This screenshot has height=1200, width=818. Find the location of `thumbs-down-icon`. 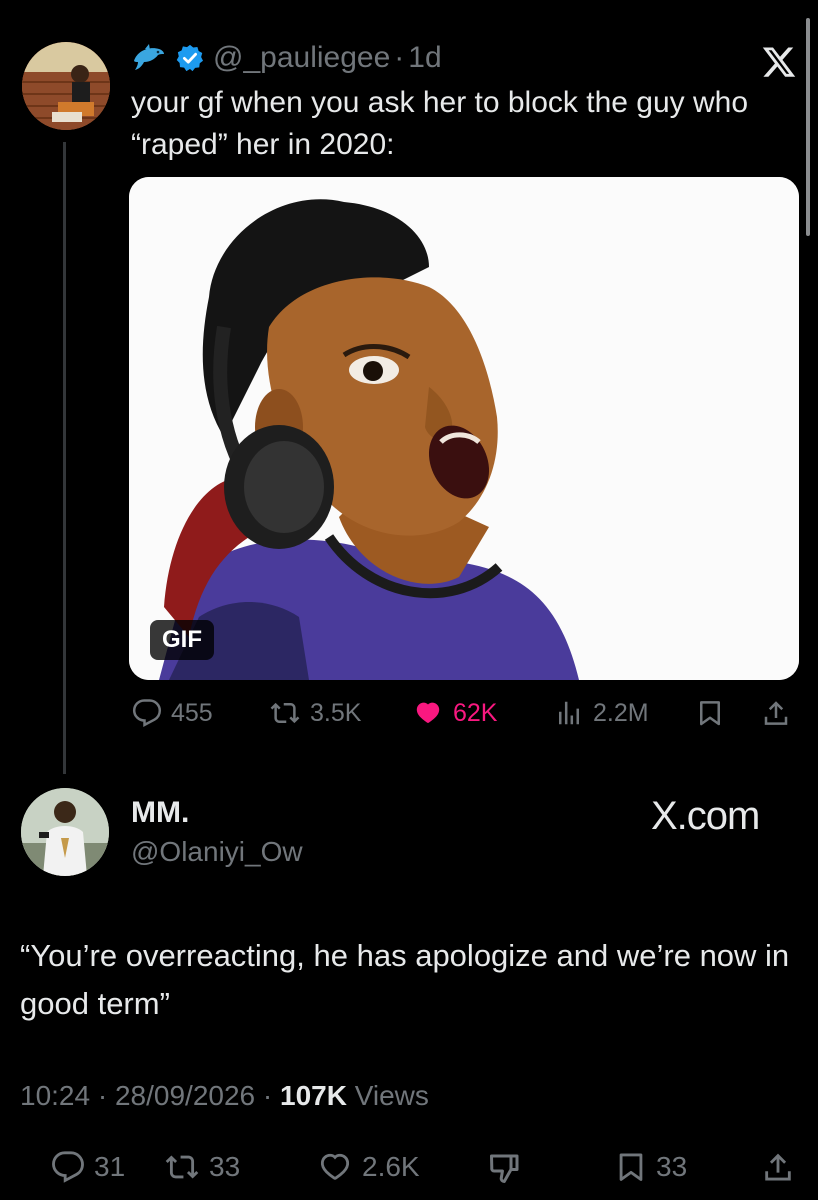

thumbs-down-icon is located at coordinates (505, 1168).